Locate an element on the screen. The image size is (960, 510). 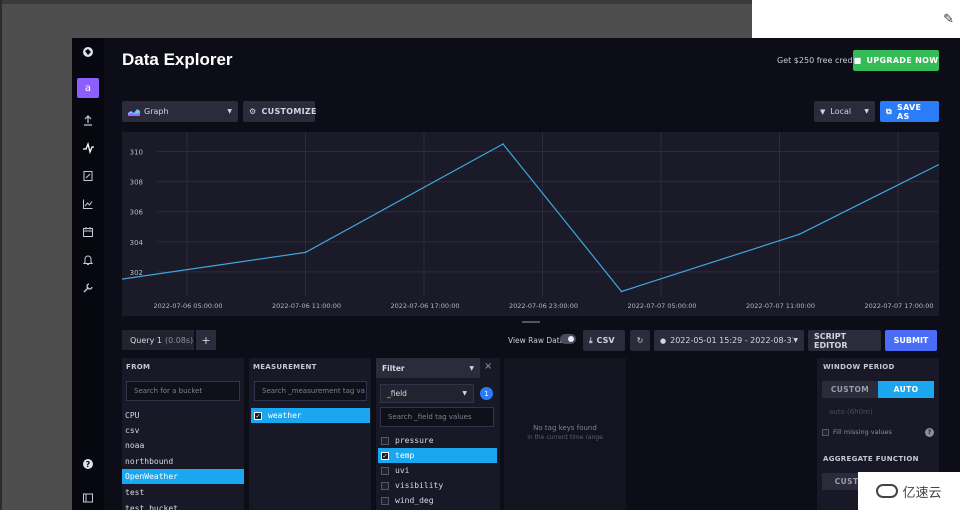
submit-button: SUBMIT is located at coordinates (911, 340).